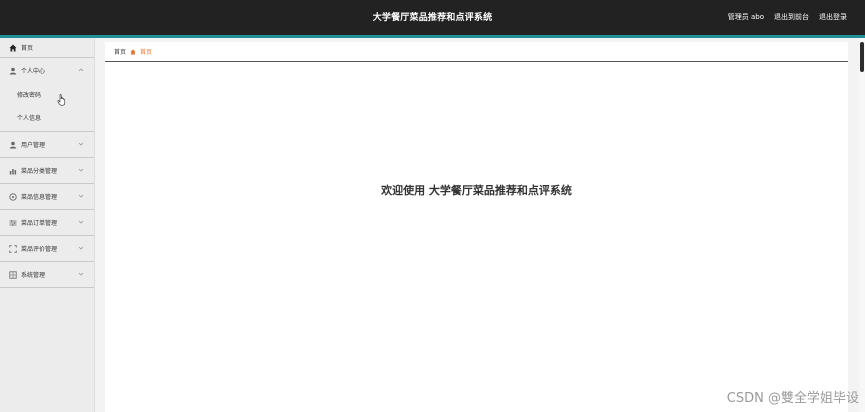 This screenshot has height=412, width=865. Describe the element at coordinates (120, 51) in the screenshot. I see `breadcrumb-home: 首页` at that location.